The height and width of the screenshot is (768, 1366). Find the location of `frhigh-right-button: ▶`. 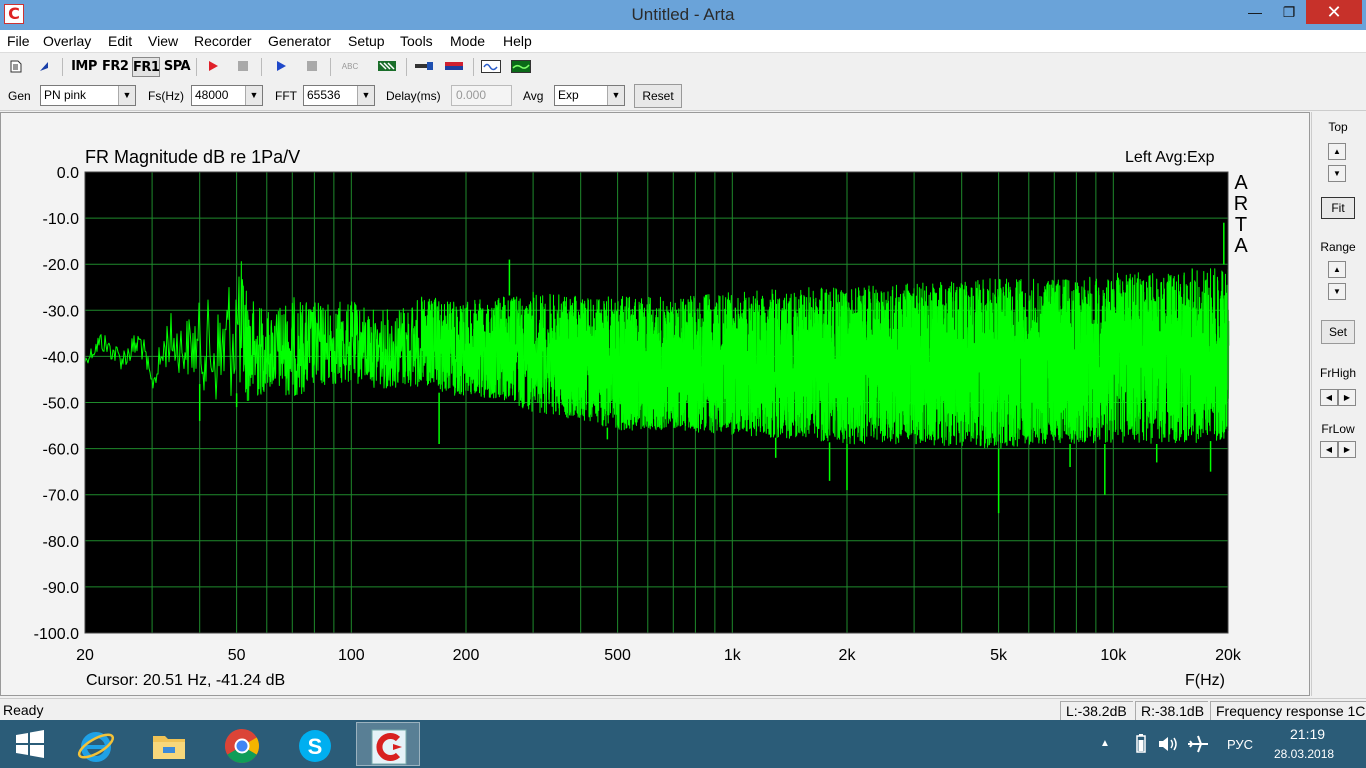

frhigh-right-button: ▶ is located at coordinates (1347, 397).